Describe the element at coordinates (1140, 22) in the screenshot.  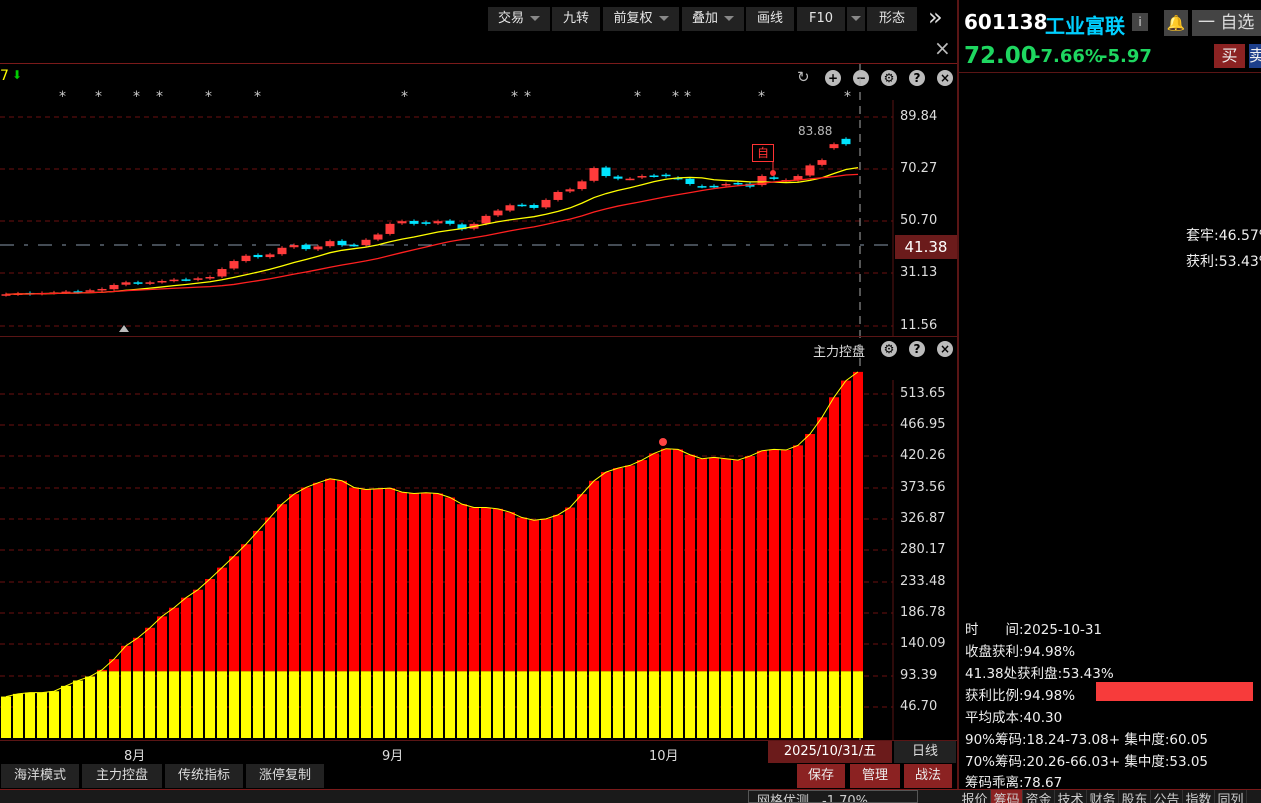
I see `info-icon: i` at that location.